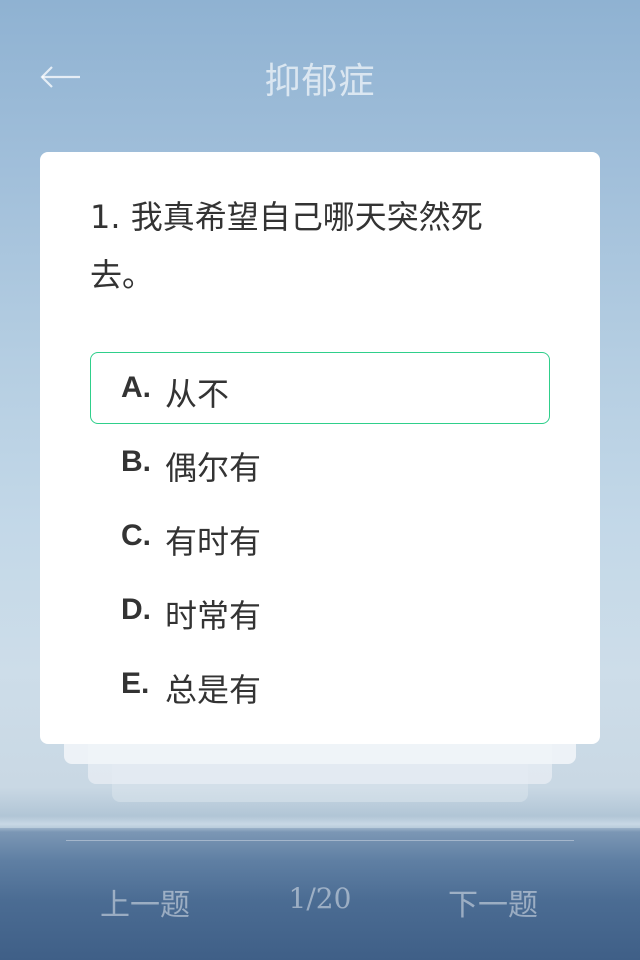  I want to click on option-letter: D., so click(136, 609).